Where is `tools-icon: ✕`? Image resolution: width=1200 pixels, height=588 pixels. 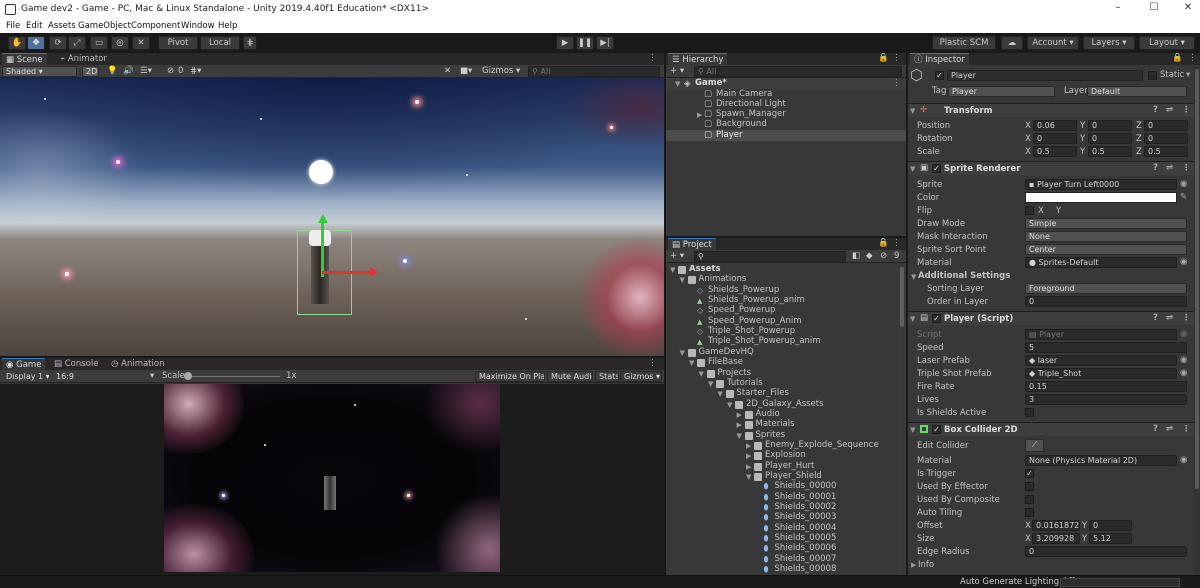 tools-icon: ✕ is located at coordinates (447, 71).